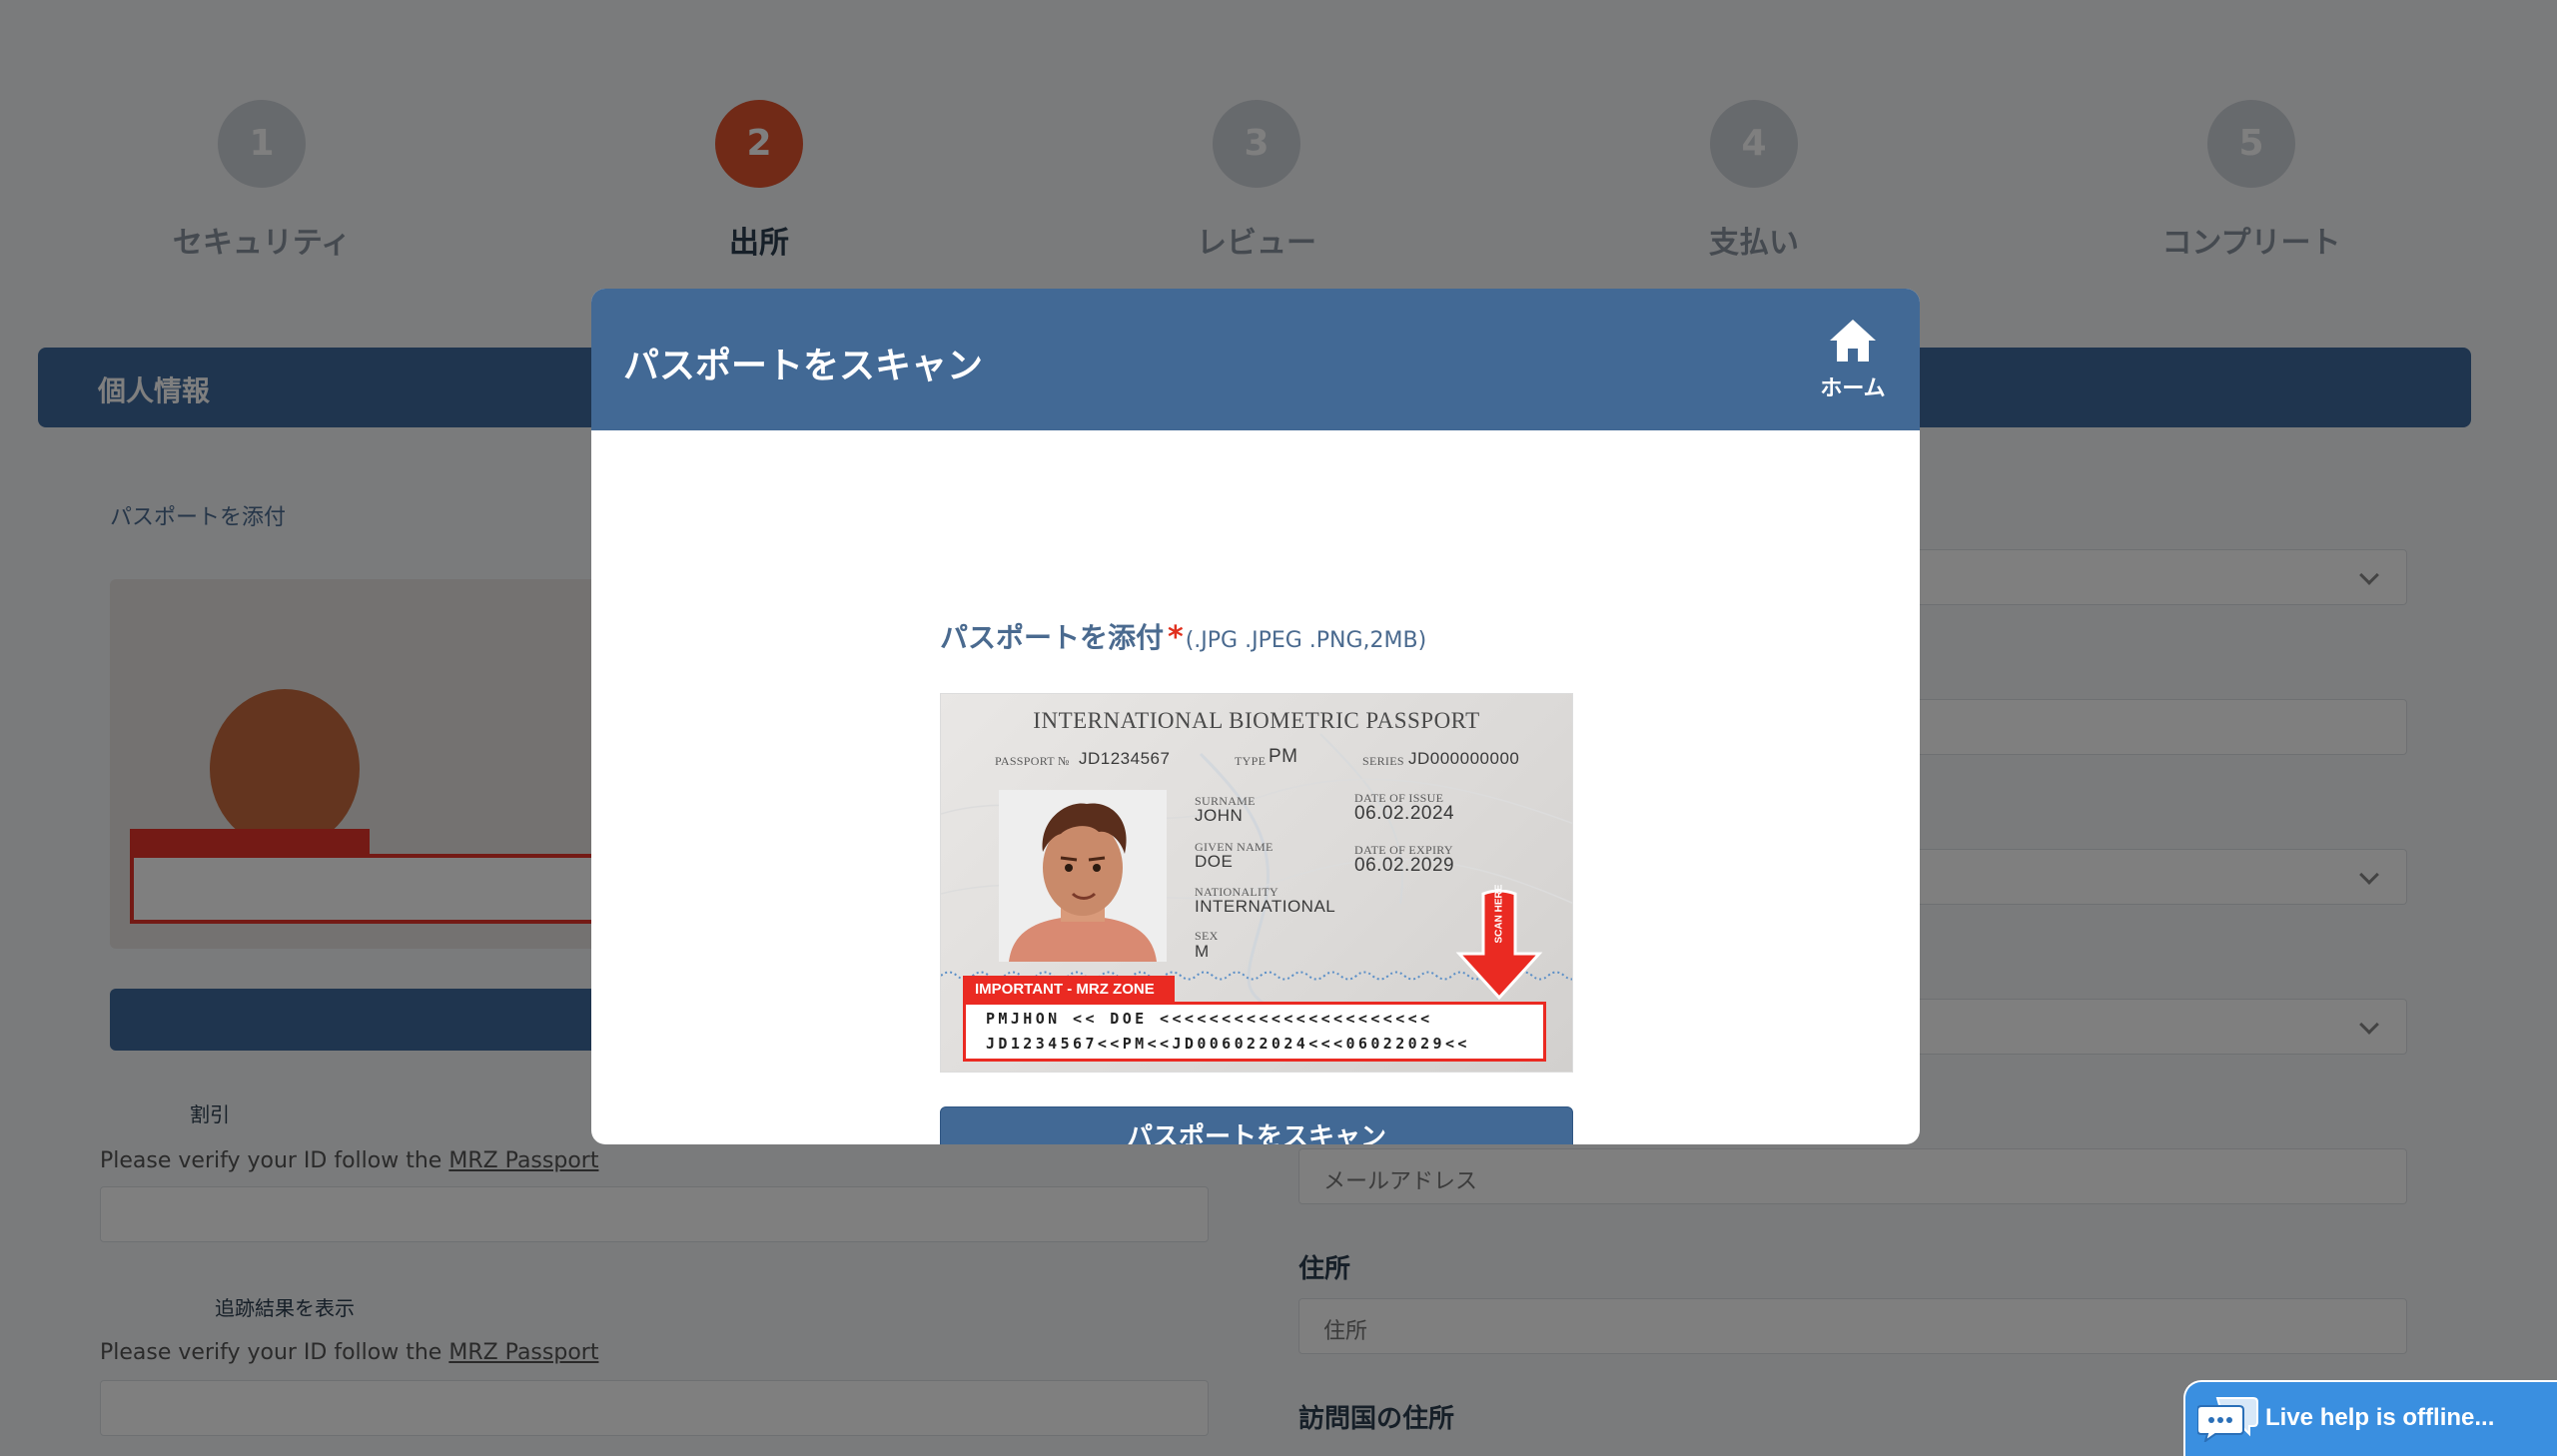  I want to click on expiry-date: 06.02.2029, so click(1404, 865).